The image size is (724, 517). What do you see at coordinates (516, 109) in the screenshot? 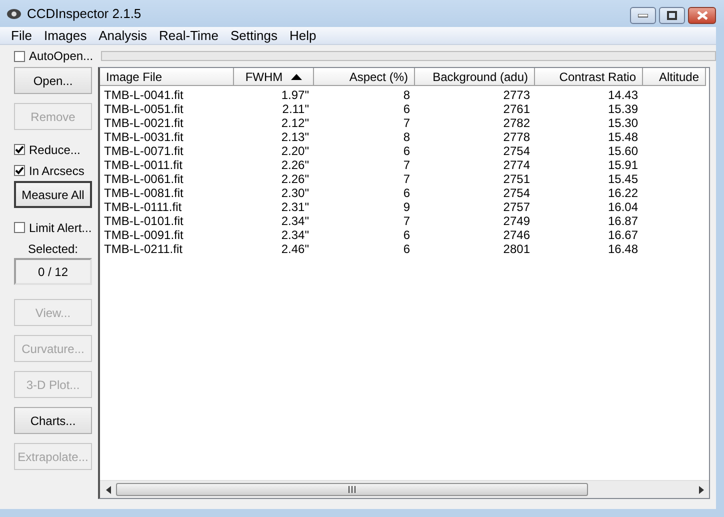
I see `table-cell-text: 2761` at bounding box center [516, 109].